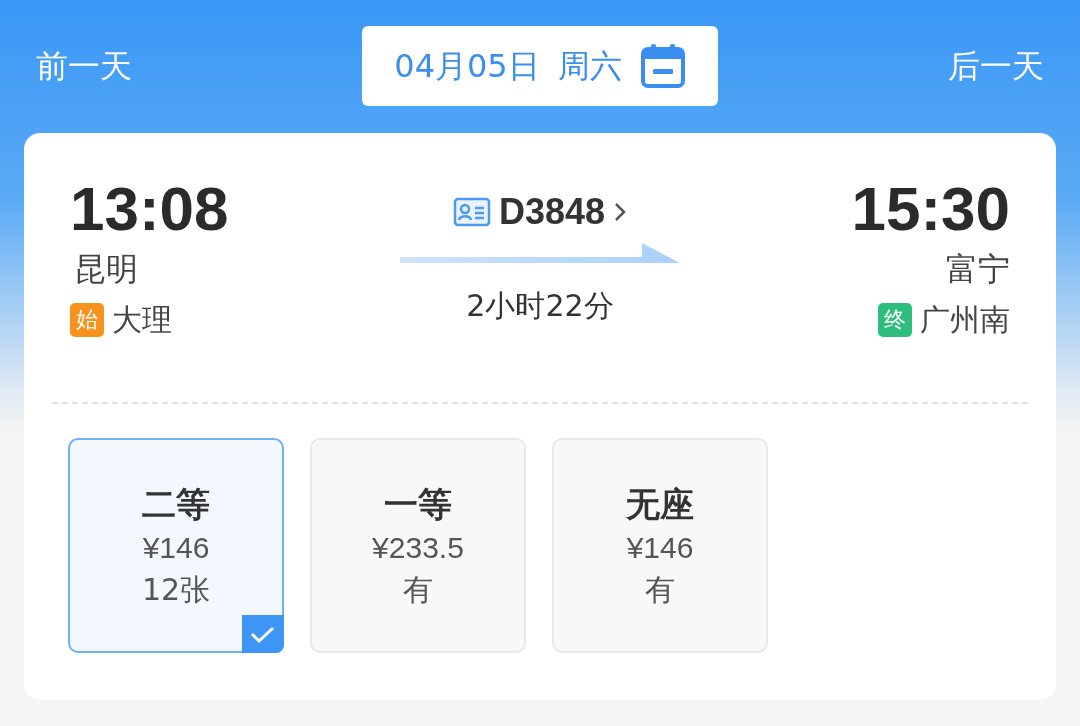 The image size is (1080, 726). Describe the element at coordinates (176, 589) in the screenshot. I see `seat-availability: 12张` at that location.